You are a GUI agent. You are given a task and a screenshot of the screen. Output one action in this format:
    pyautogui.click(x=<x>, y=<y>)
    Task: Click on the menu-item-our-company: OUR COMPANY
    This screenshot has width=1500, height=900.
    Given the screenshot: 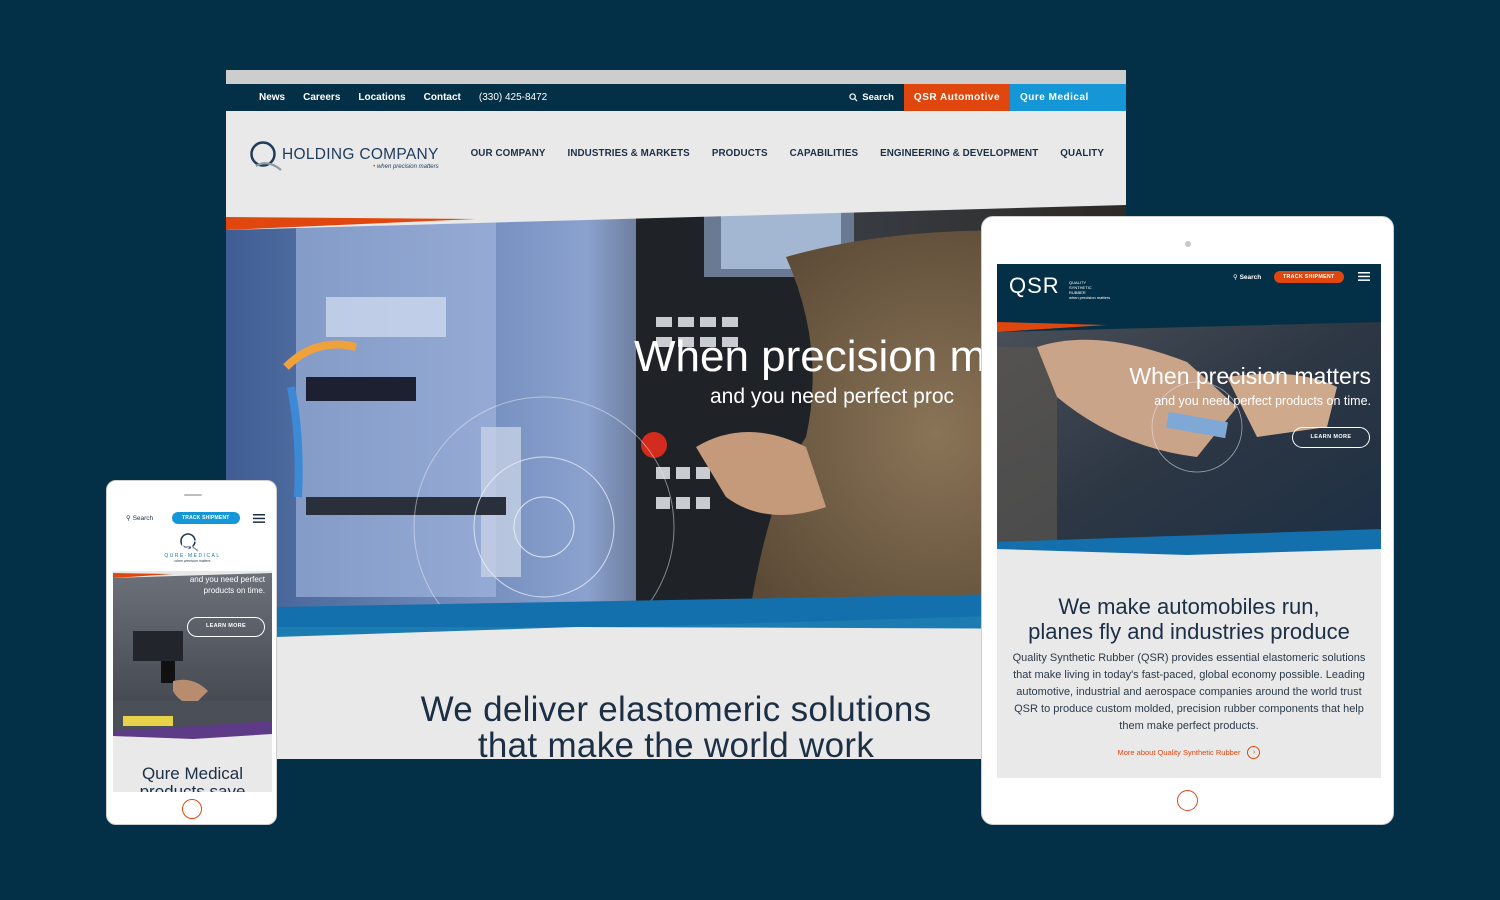 What is the action you would take?
    pyautogui.click(x=508, y=153)
    